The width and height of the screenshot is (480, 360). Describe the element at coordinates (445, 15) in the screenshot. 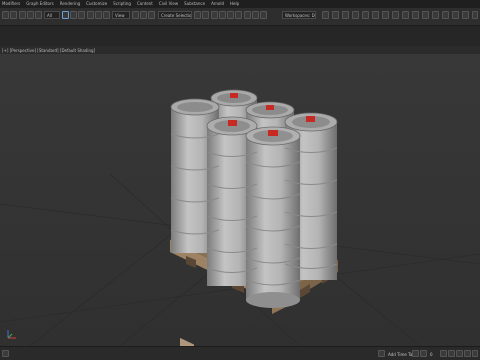

I see `display-icon` at that location.